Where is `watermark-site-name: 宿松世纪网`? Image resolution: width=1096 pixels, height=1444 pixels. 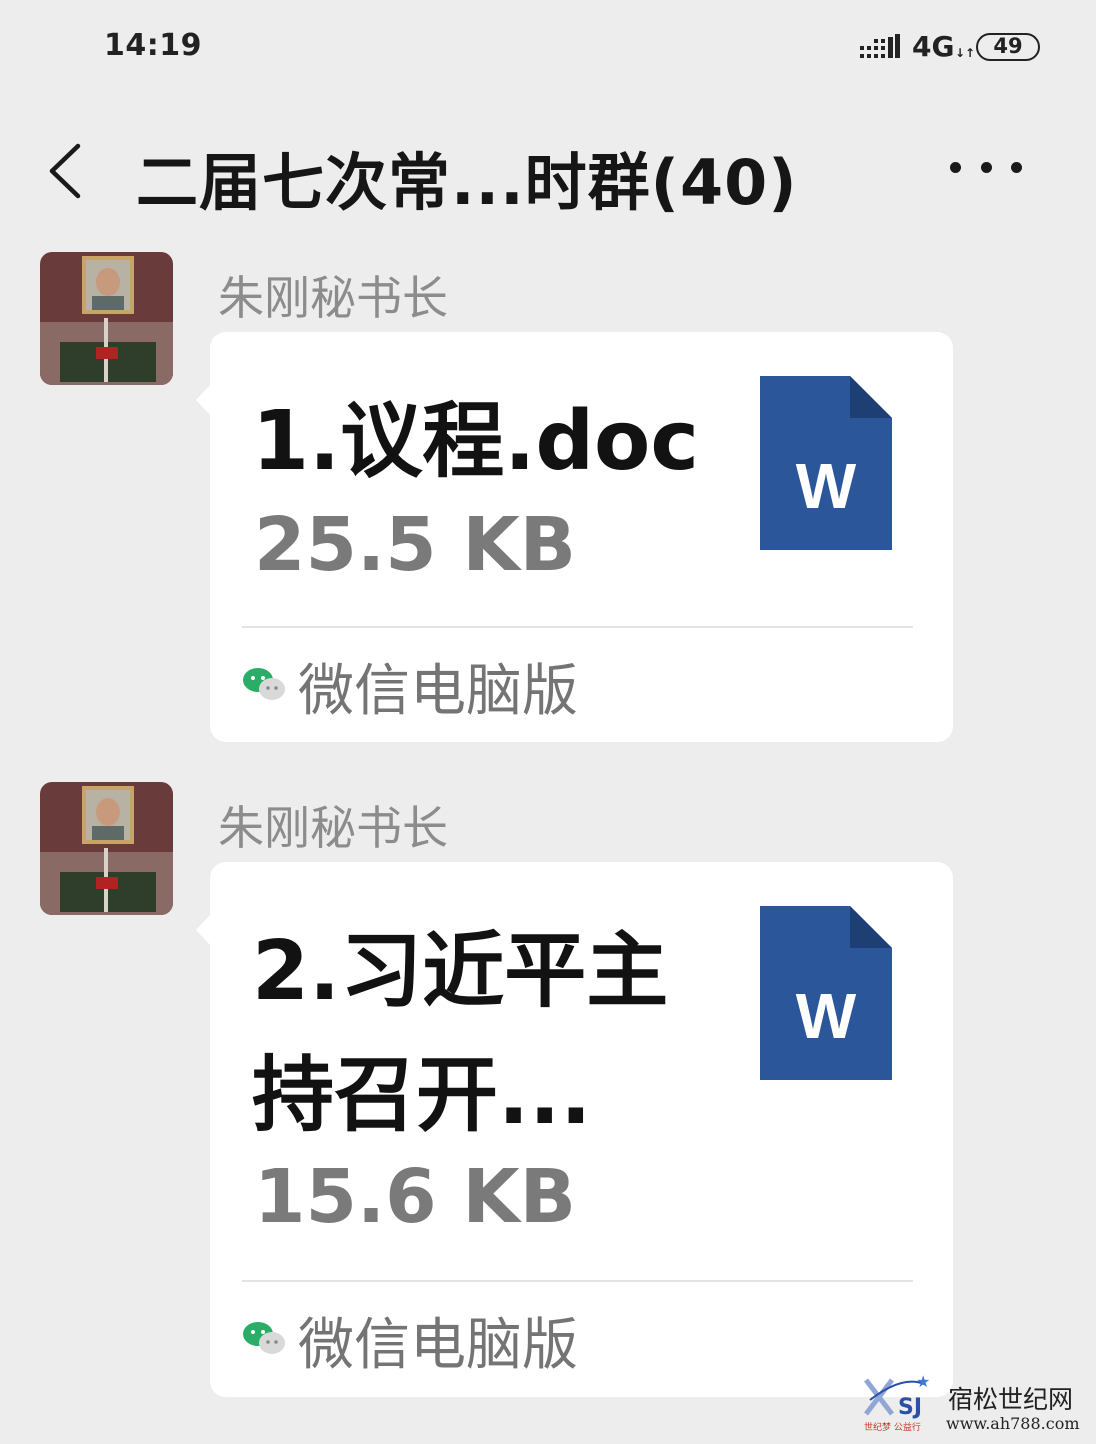
watermark-site-name: 宿松世纪网 is located at coordinates (1011, 1399).